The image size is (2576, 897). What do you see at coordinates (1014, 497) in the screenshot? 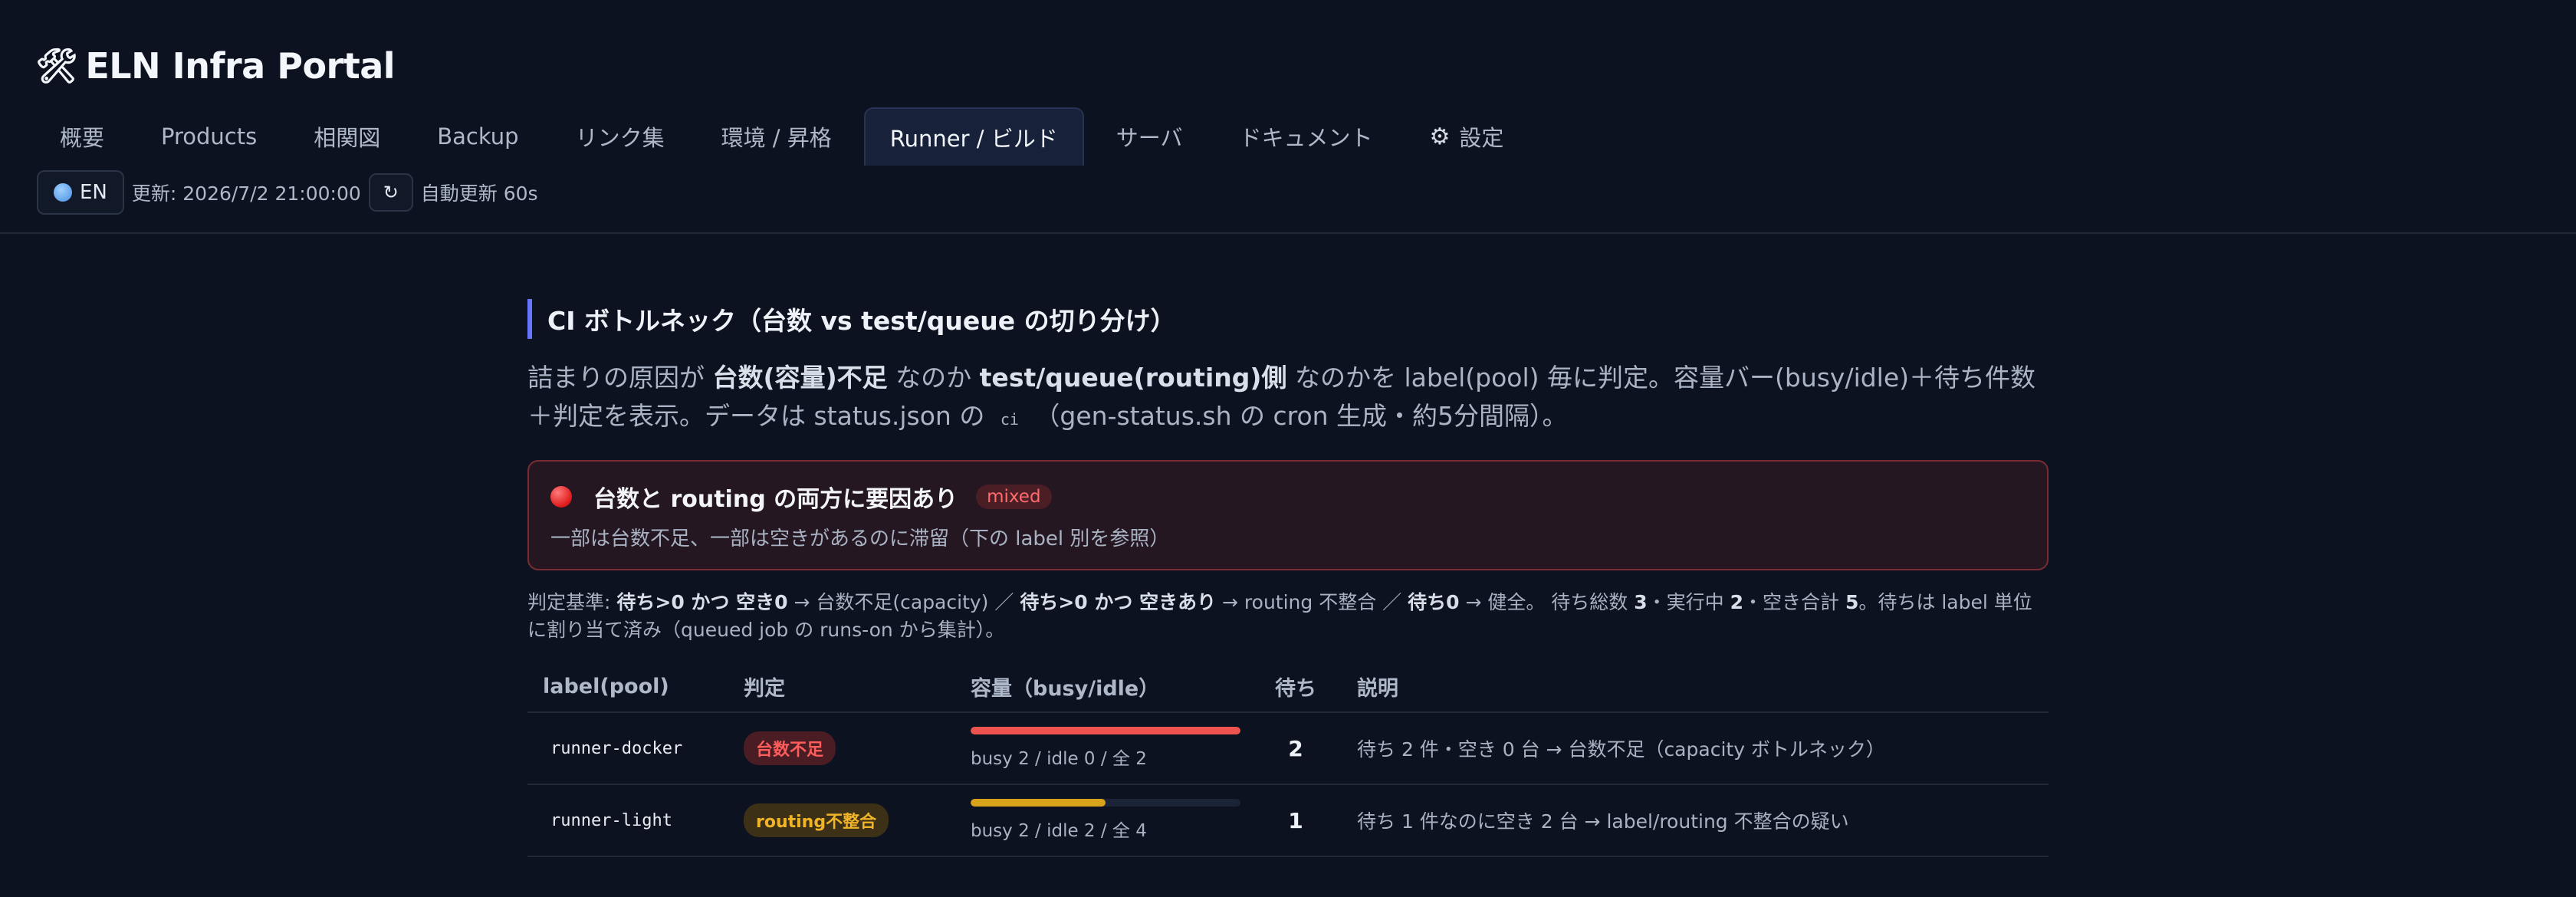
I see `status-badge-mixed: mixed` at bounding box center [1014, 497].